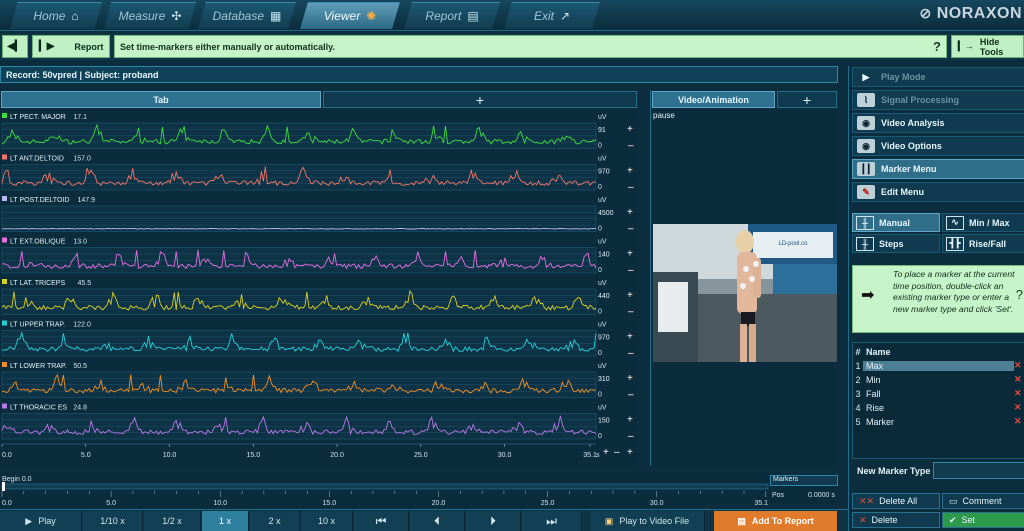 The width and height of the screenshot is (1024, 531). Describe the element at coordinates (113, 521) in the screenshot. I see `speed-button: 1/10 x` at that location.